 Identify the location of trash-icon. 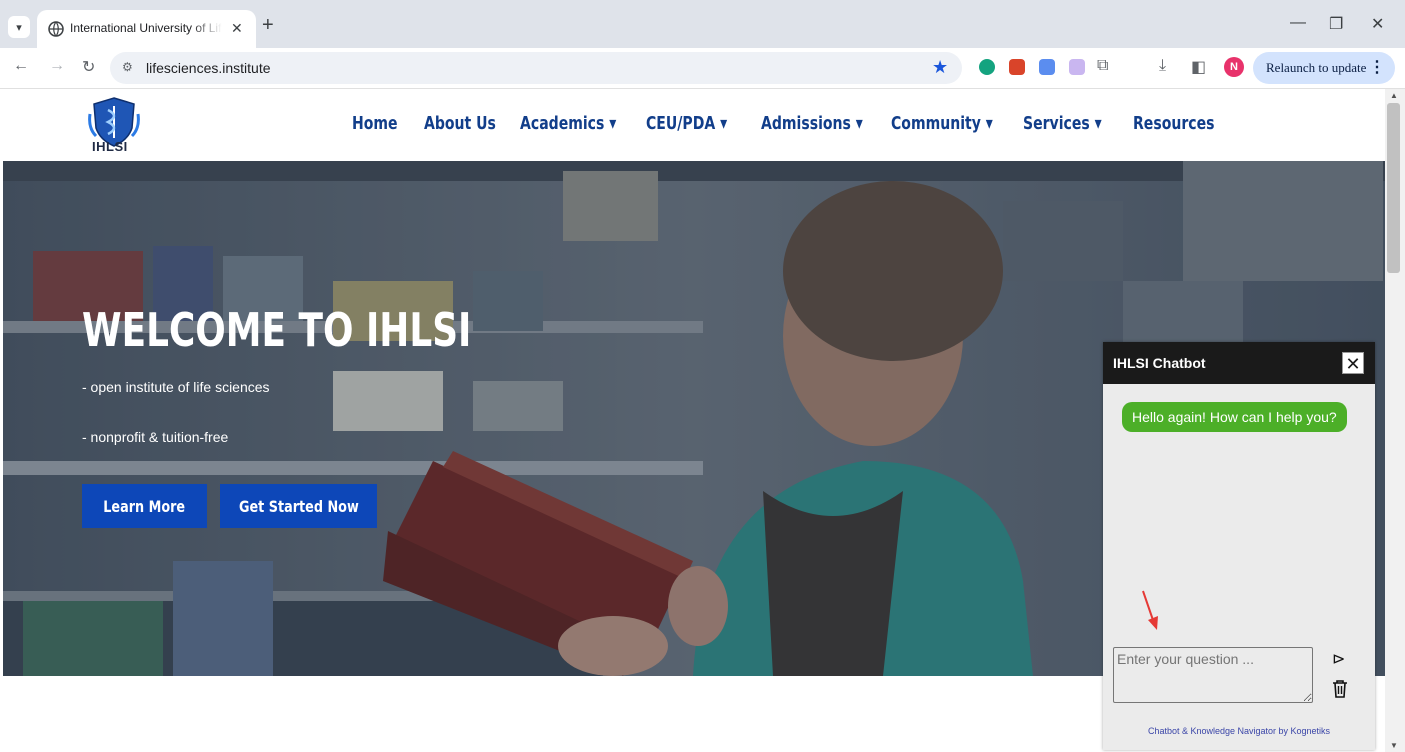
(1340, 689).